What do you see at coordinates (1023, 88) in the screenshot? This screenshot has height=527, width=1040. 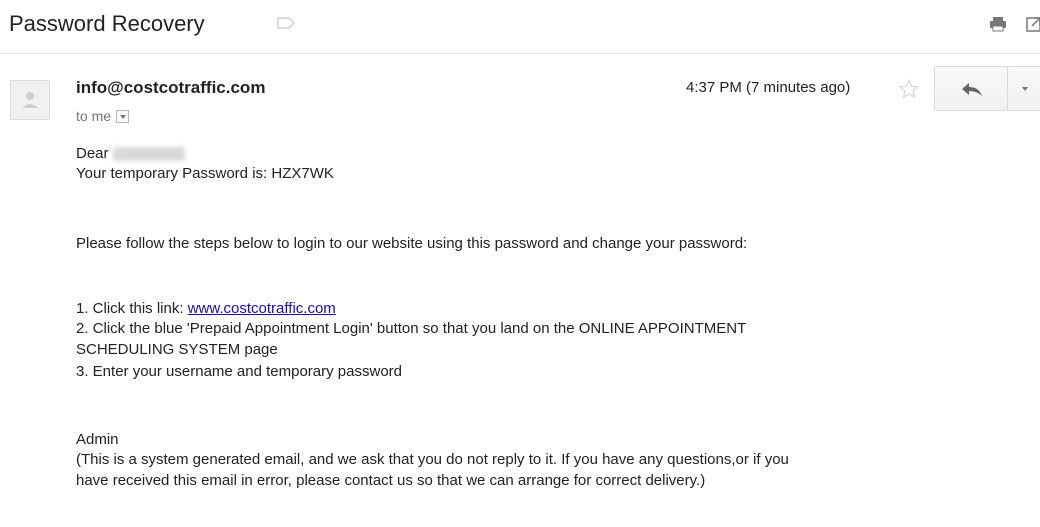 I see `more-options-button` at bounding box center [1023, 88].